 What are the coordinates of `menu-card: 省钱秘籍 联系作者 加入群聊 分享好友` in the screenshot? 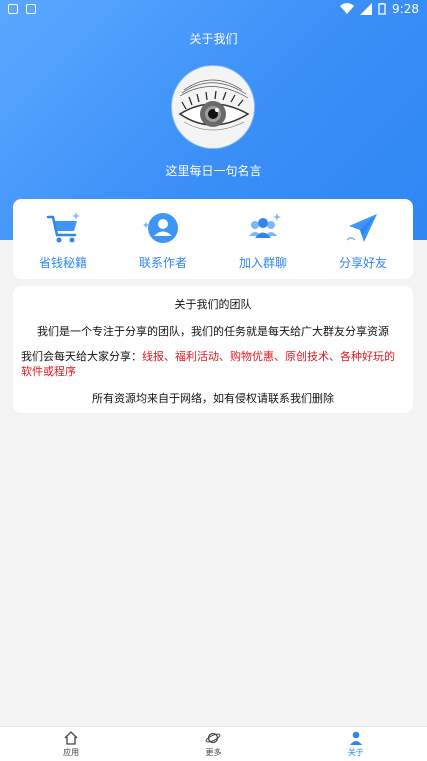 It's located at (213, 239).